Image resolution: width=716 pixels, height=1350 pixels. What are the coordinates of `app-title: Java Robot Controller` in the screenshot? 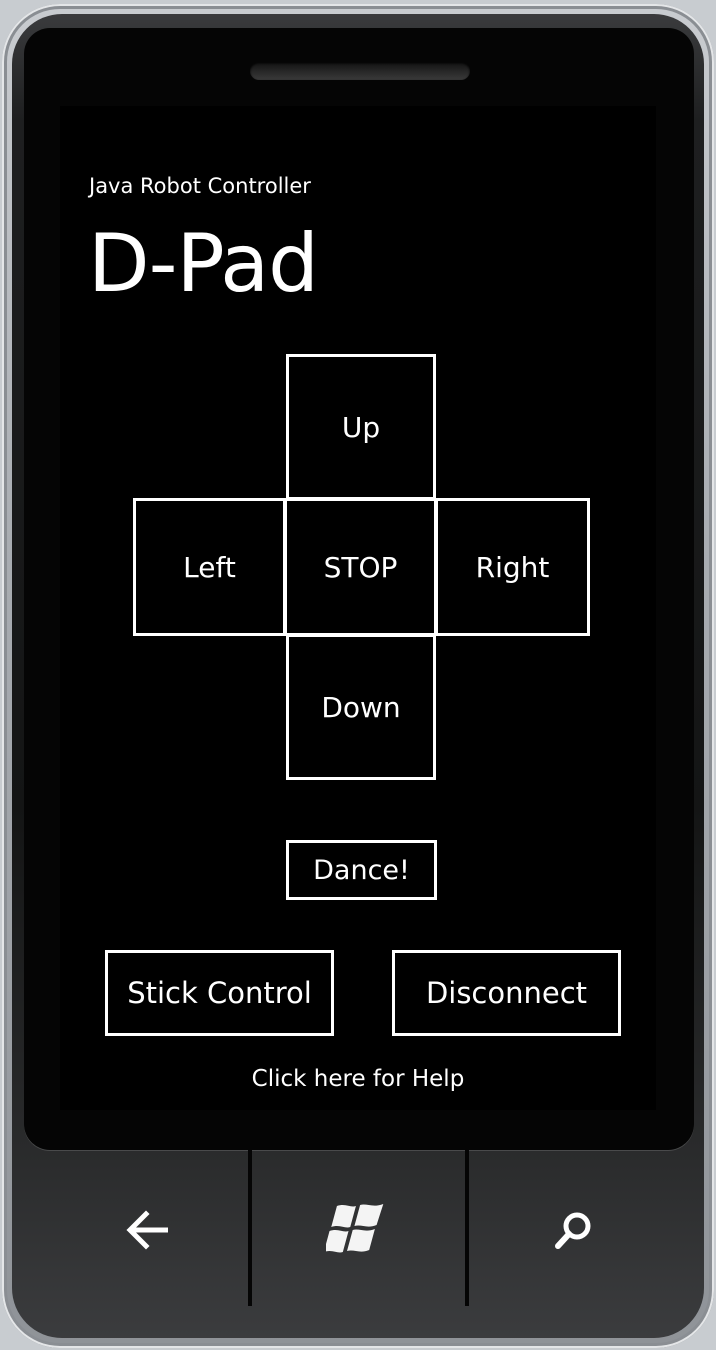 It's located at (200, 186).